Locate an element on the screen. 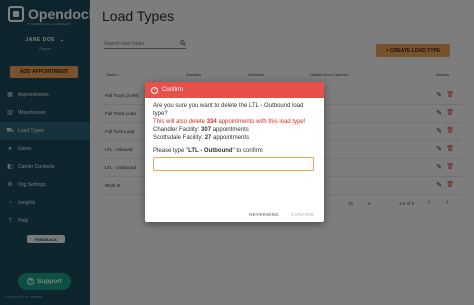 The image size is (474, 305). facility-appointments: 307 is located at coordinates (206, 130).